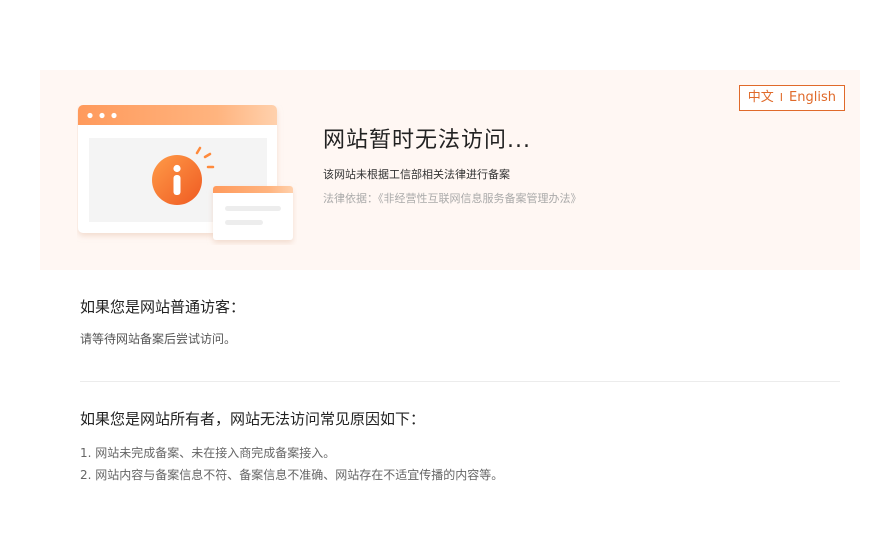 This screenshot has height=548, width=887. Describe the element at coordinates (452, 198) in the screenshot. I see `legal-basis: 法律依据：《非经营性互联网信息服务备案管理办法》` at that location.